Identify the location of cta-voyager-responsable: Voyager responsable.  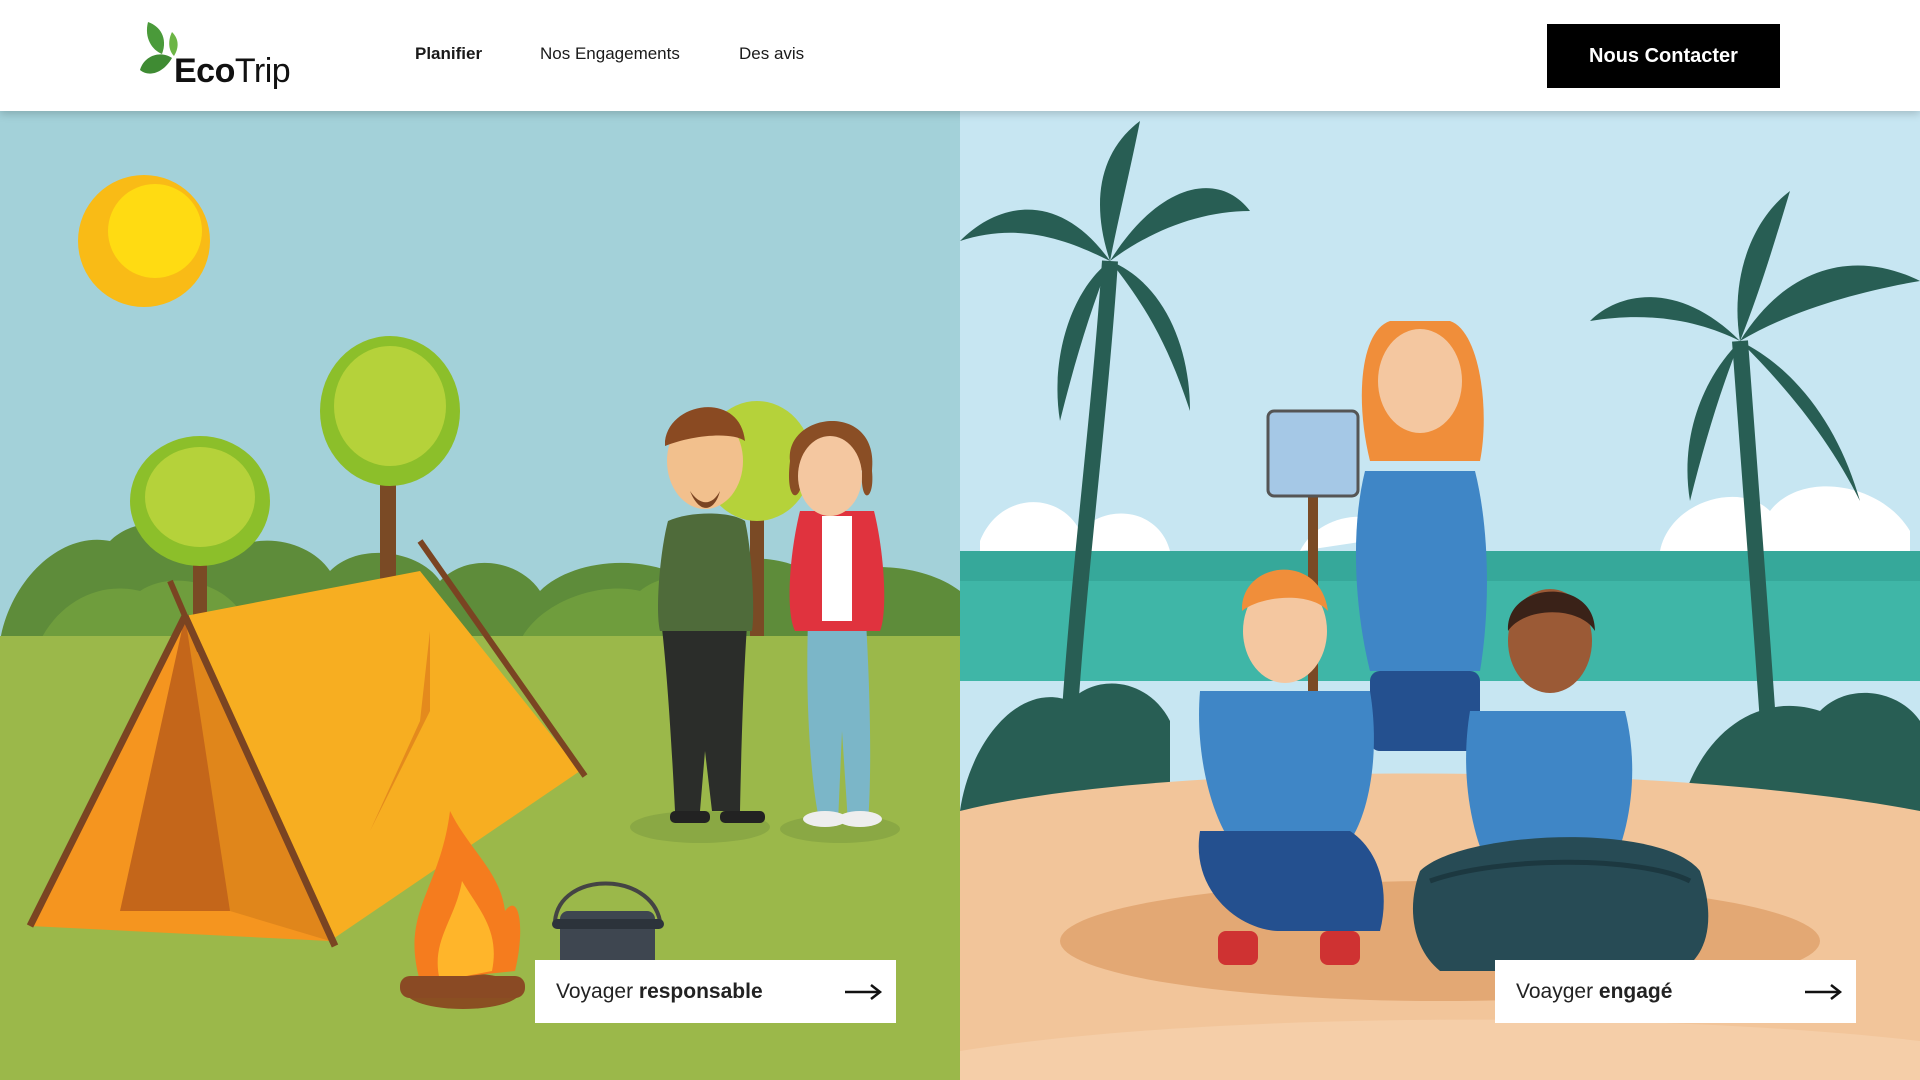
(715, 991).